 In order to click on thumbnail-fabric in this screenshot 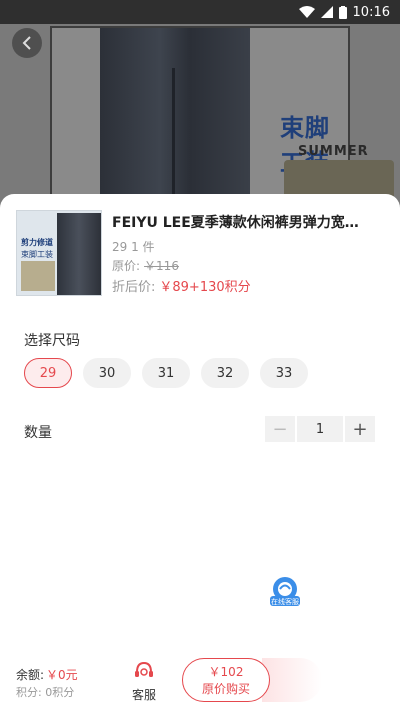, I will do `click(38, 276)`.